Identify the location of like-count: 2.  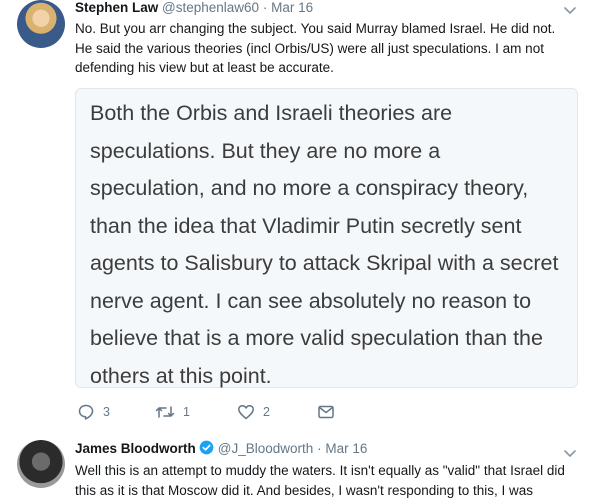
(266, 412).